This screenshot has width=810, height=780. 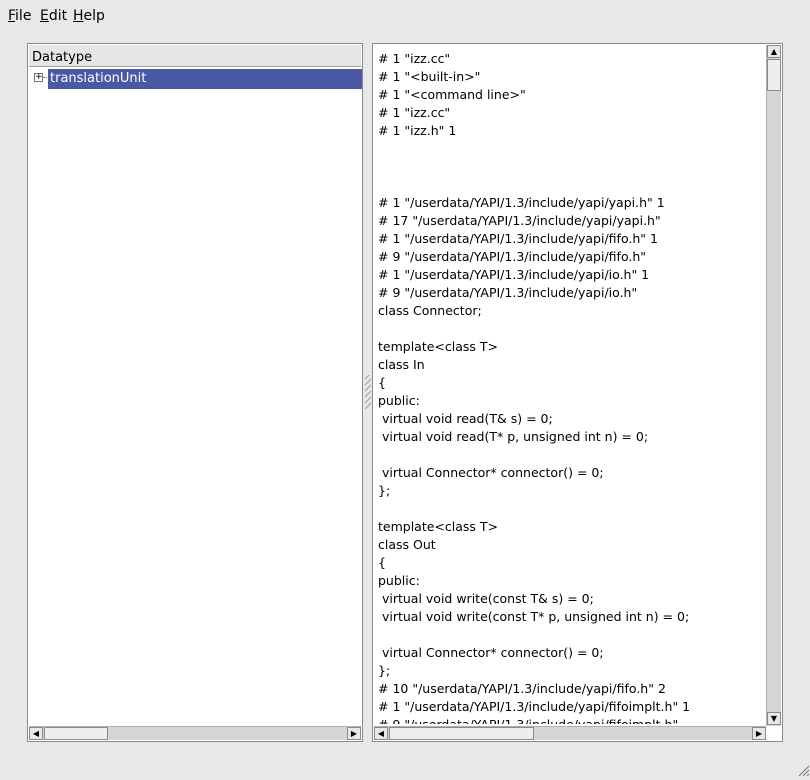 I want to click on grip-icon, so click(x=368, y=391).